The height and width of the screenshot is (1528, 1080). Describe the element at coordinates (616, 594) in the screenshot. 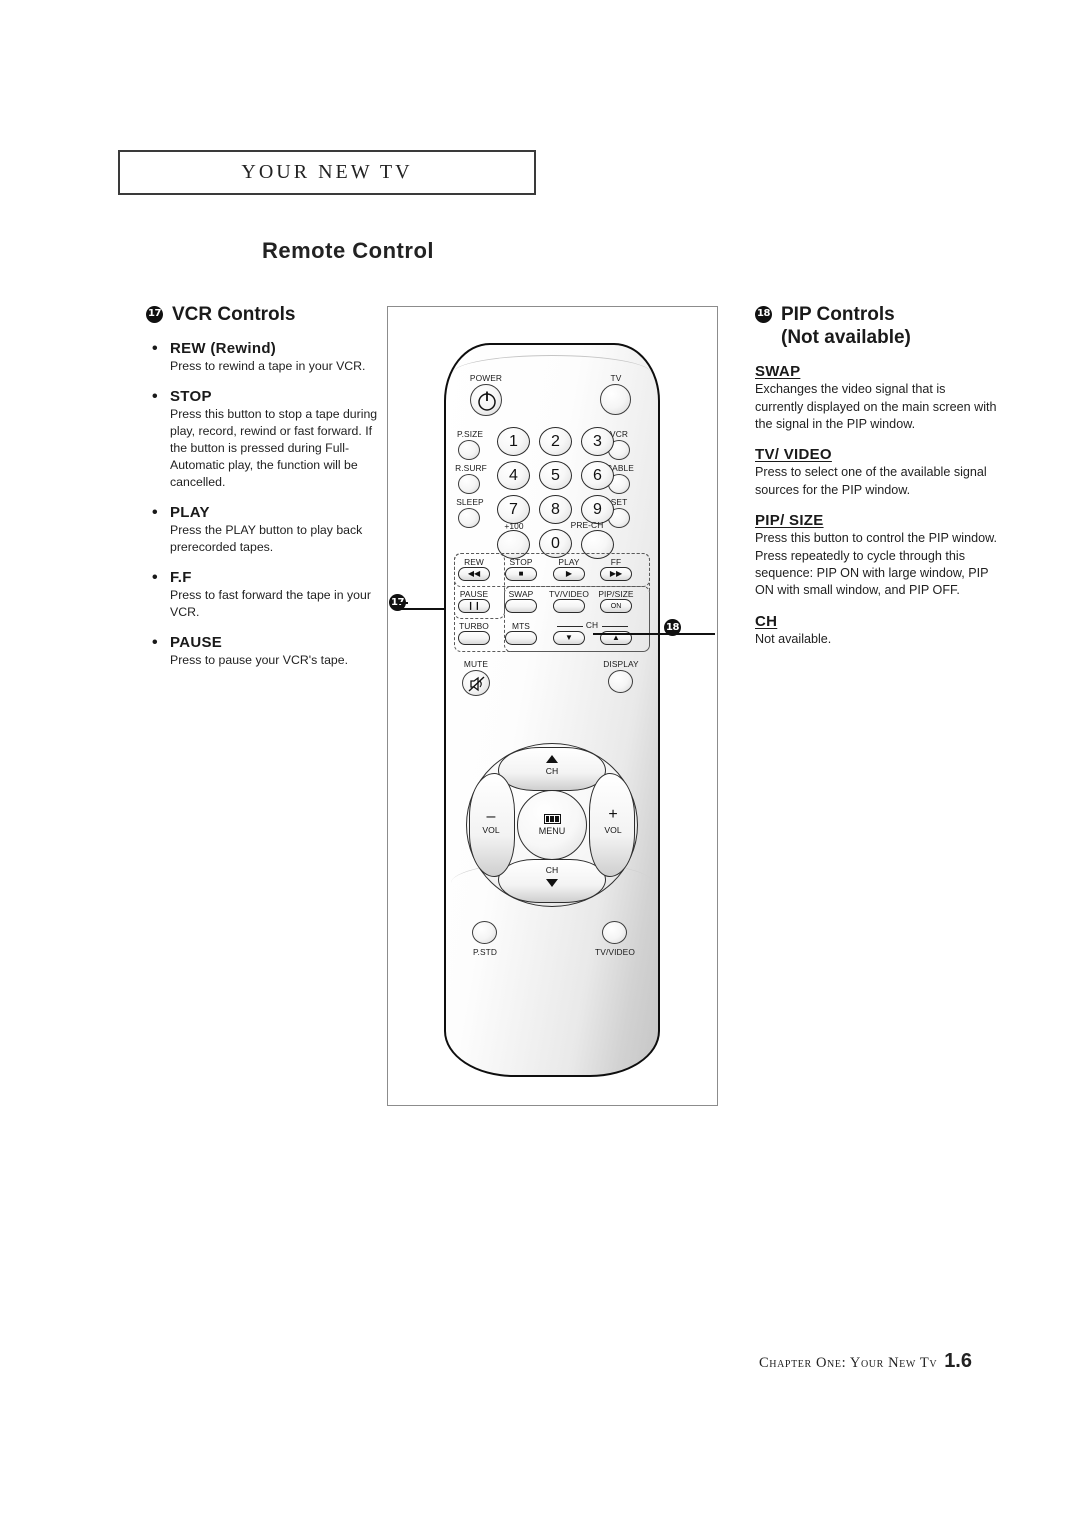

I see `pipsize-button-label: PIP/SIZE` at that location.